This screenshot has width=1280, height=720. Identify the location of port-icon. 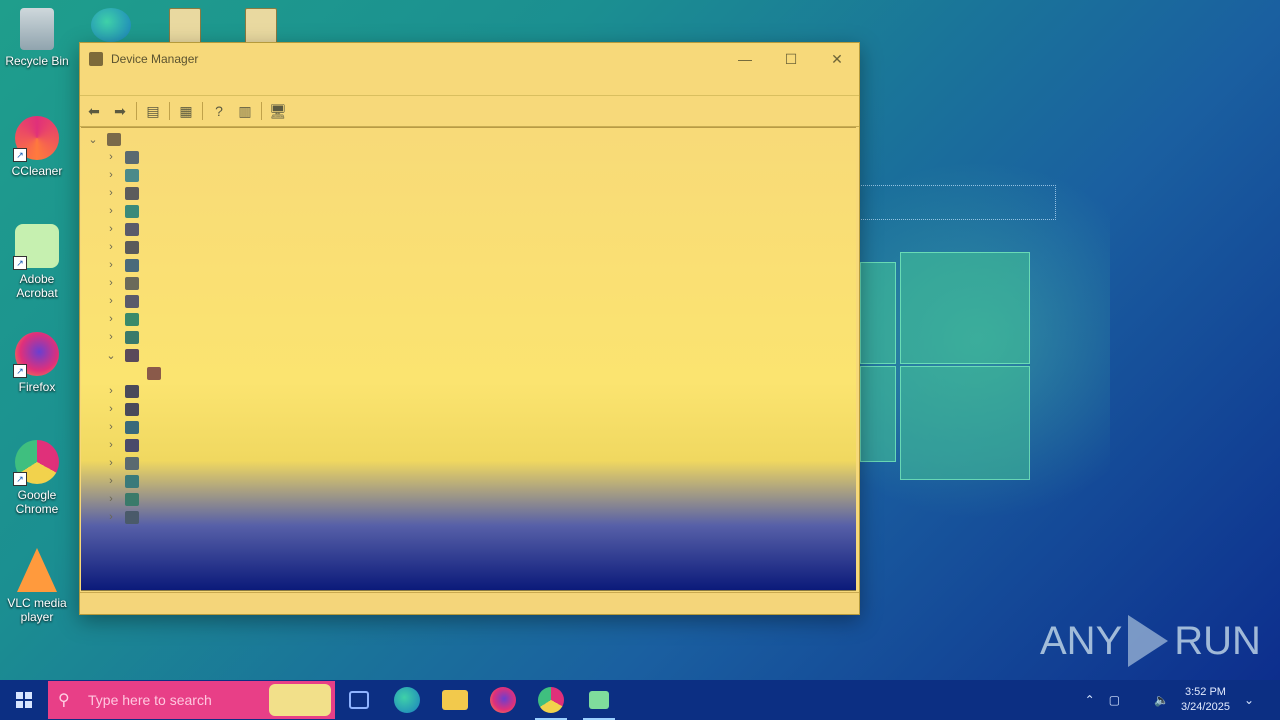
(132, 391).